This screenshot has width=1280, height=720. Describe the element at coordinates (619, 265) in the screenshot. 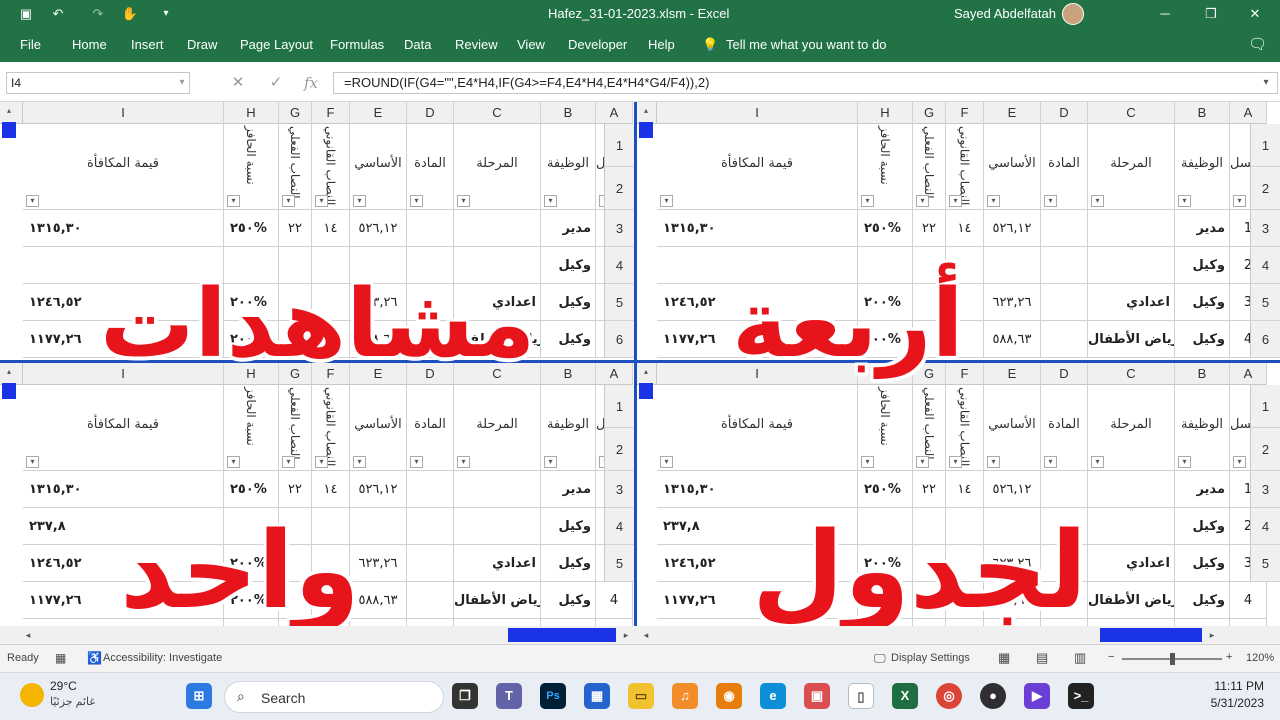

I see `row-header: 4` at that location.